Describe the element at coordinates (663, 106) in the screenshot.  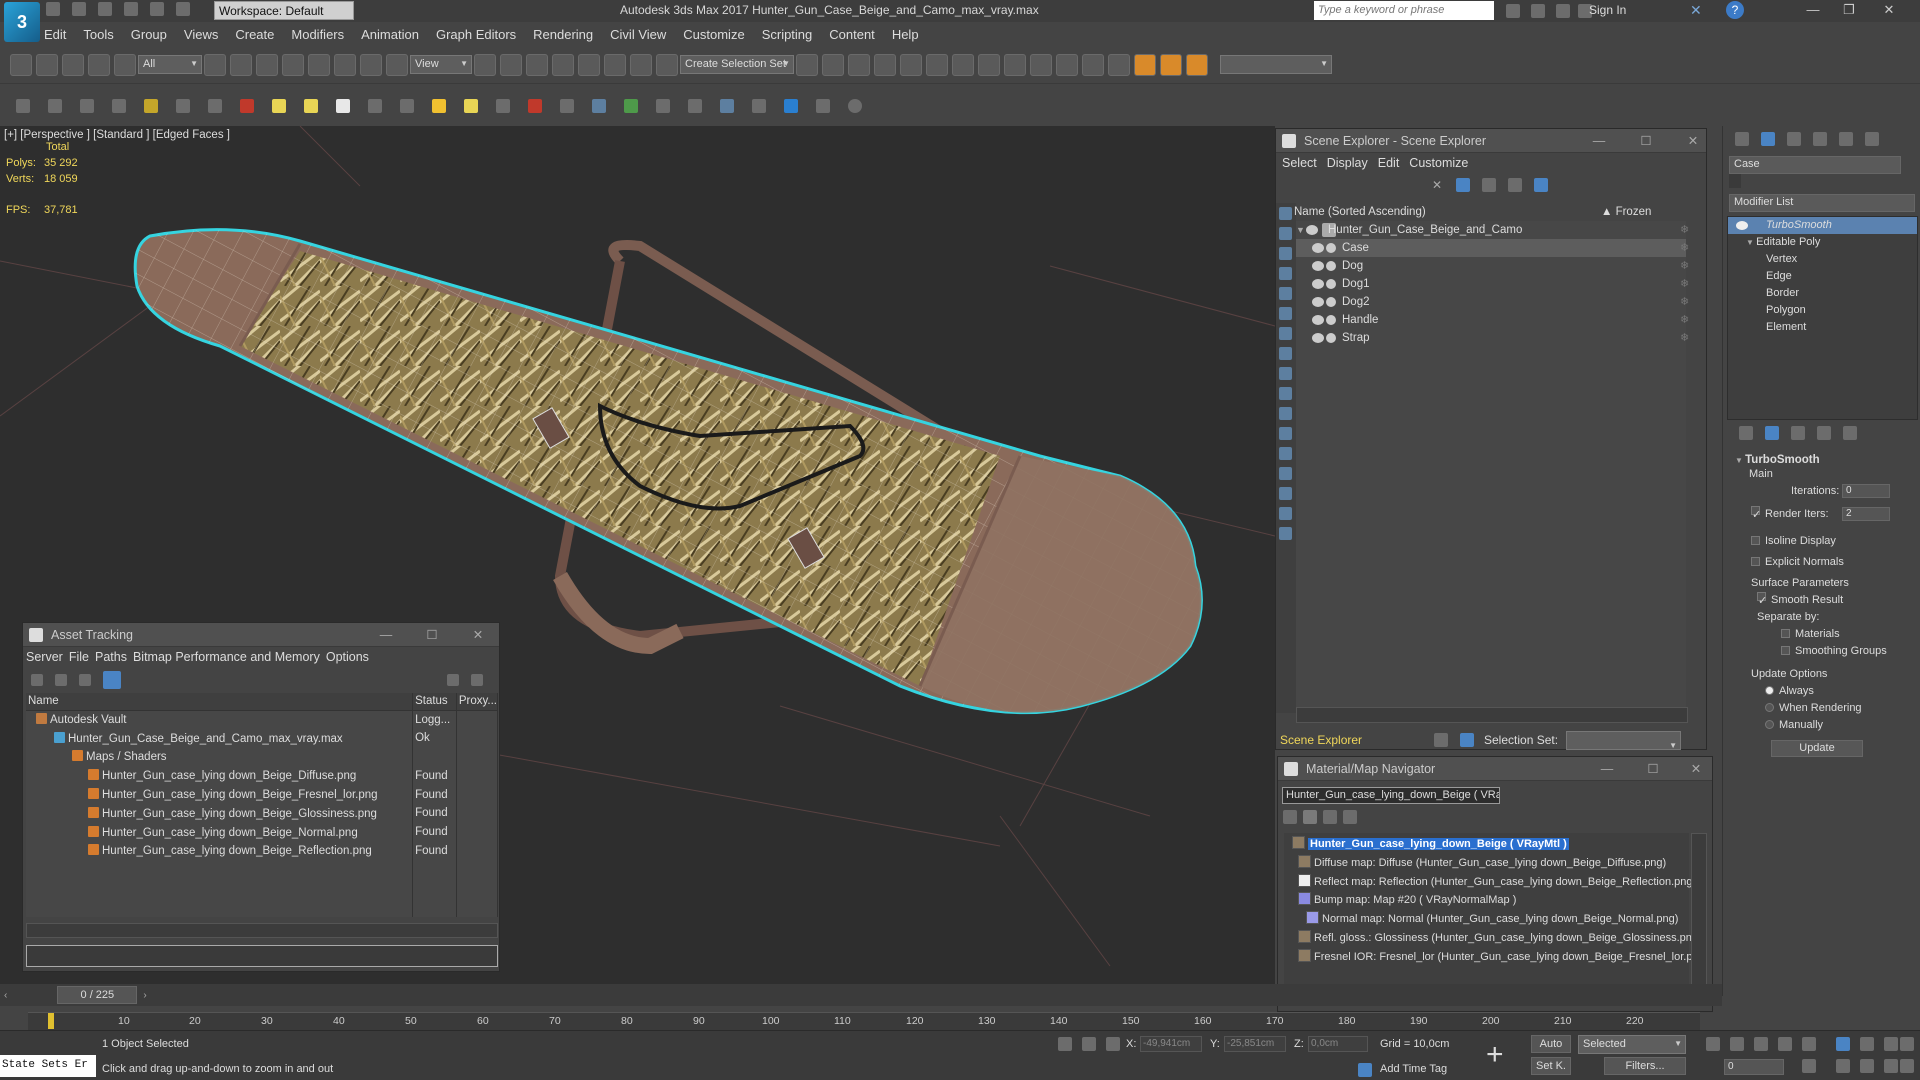
I see `tool-u-icon` at that location.